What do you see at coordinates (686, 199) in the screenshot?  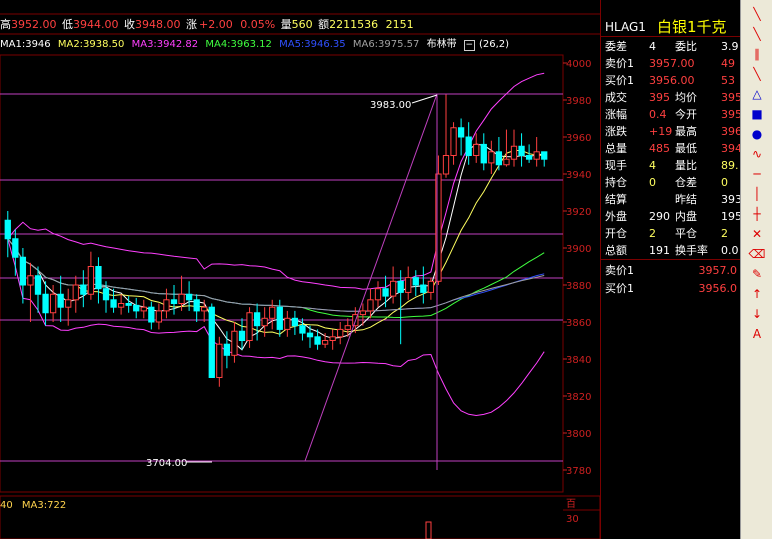 I see `quote-label: 昨结` at bounding box center [686, 199].